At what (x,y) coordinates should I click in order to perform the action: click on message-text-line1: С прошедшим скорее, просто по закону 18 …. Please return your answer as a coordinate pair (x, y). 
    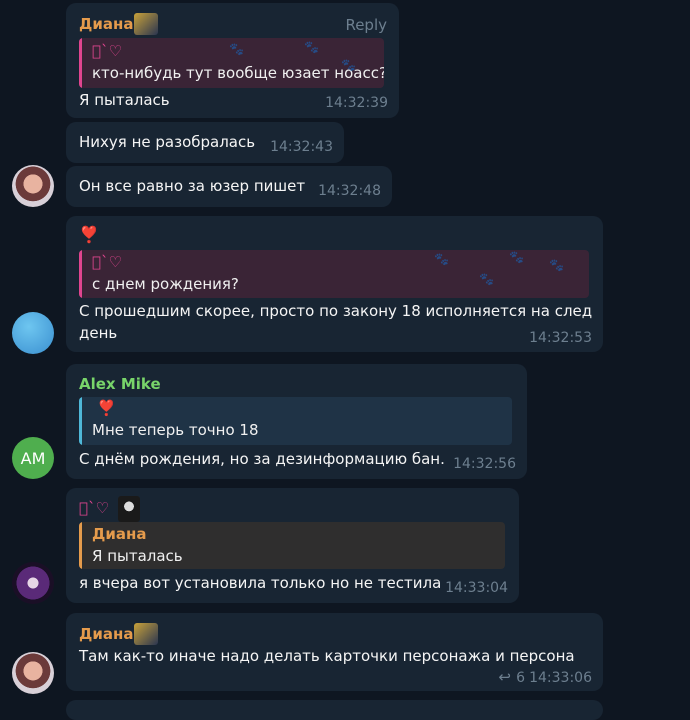
    Looking at the image, I should click on (336, 311).